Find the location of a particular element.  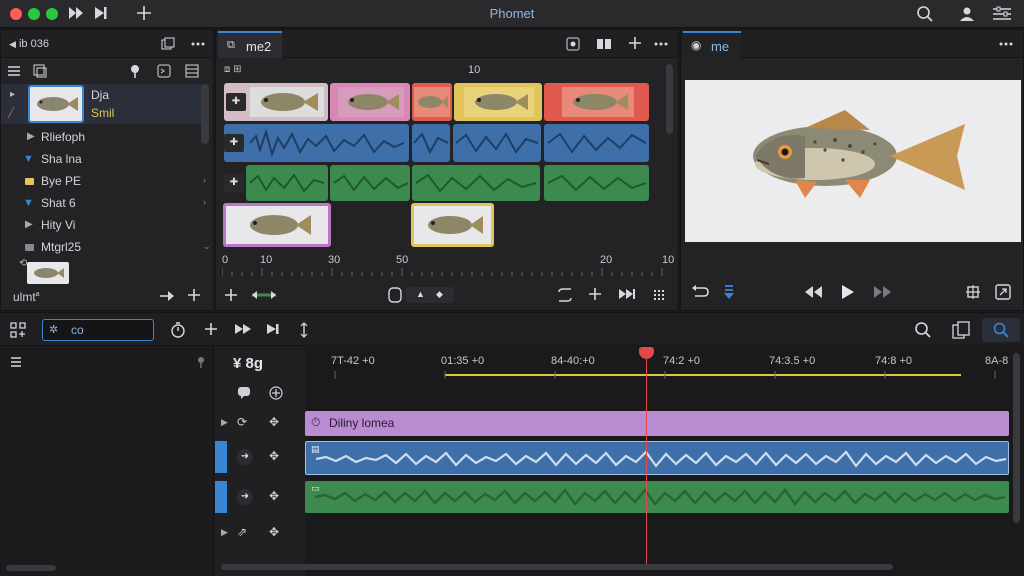

audio-waveform-green is located at coordinates (435, 183).